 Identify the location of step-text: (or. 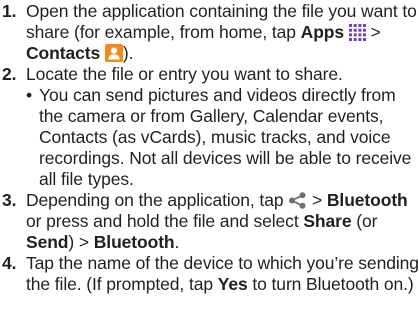
(364, 221).